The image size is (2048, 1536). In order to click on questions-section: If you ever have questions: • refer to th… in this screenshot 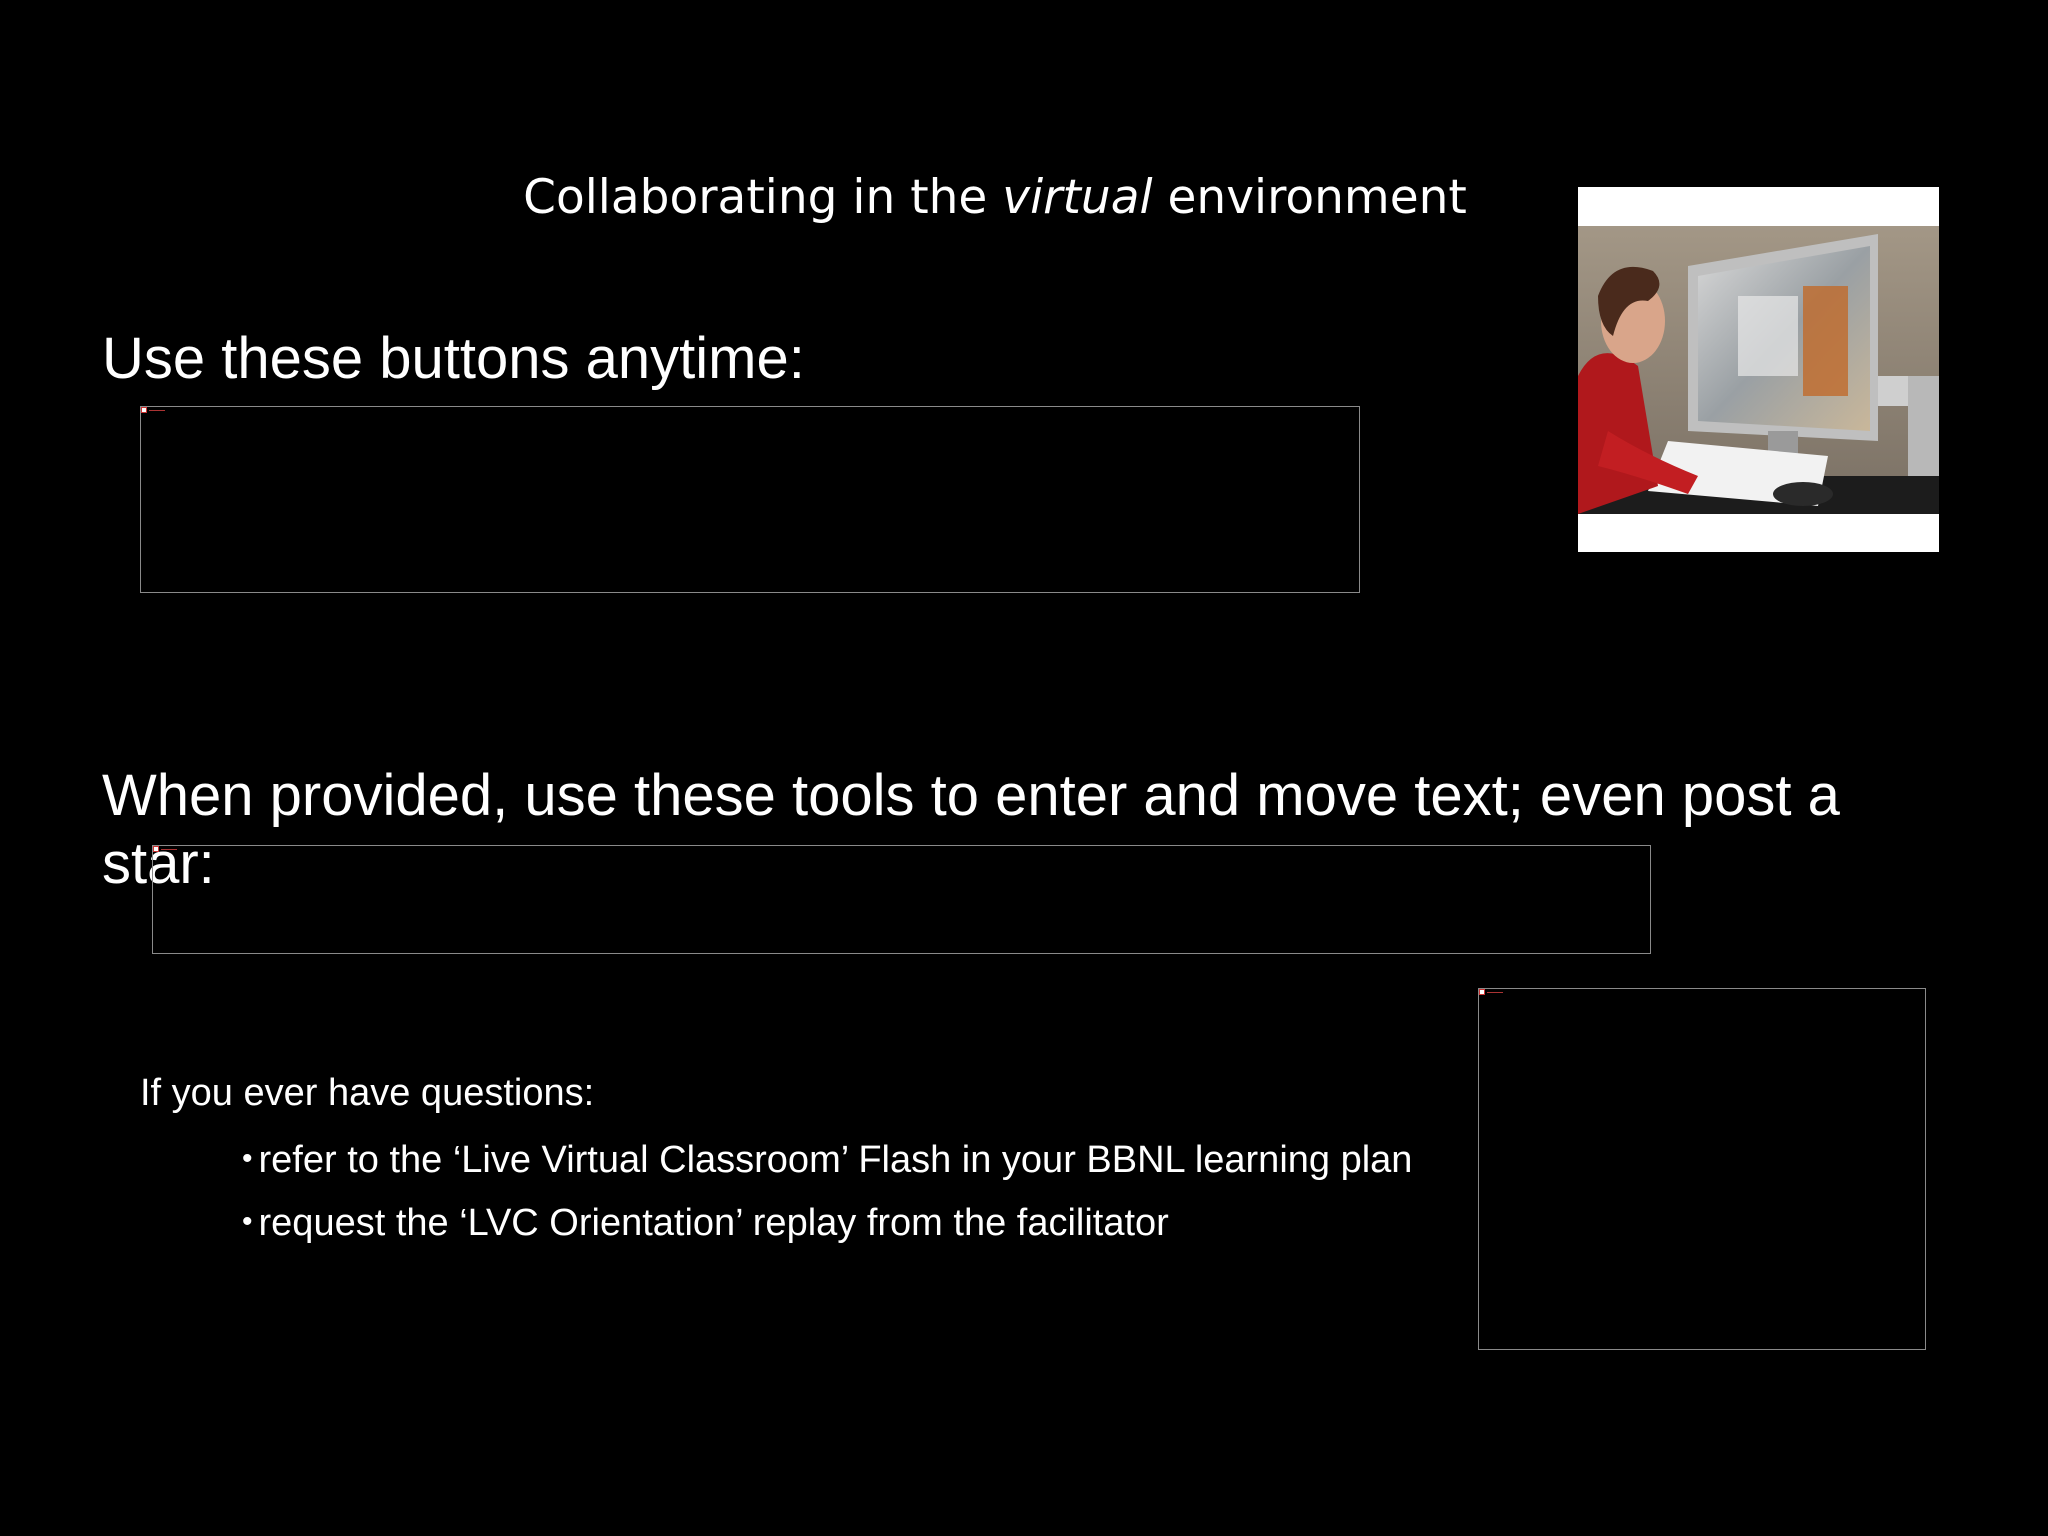, I will do `click(790, 1166)`.